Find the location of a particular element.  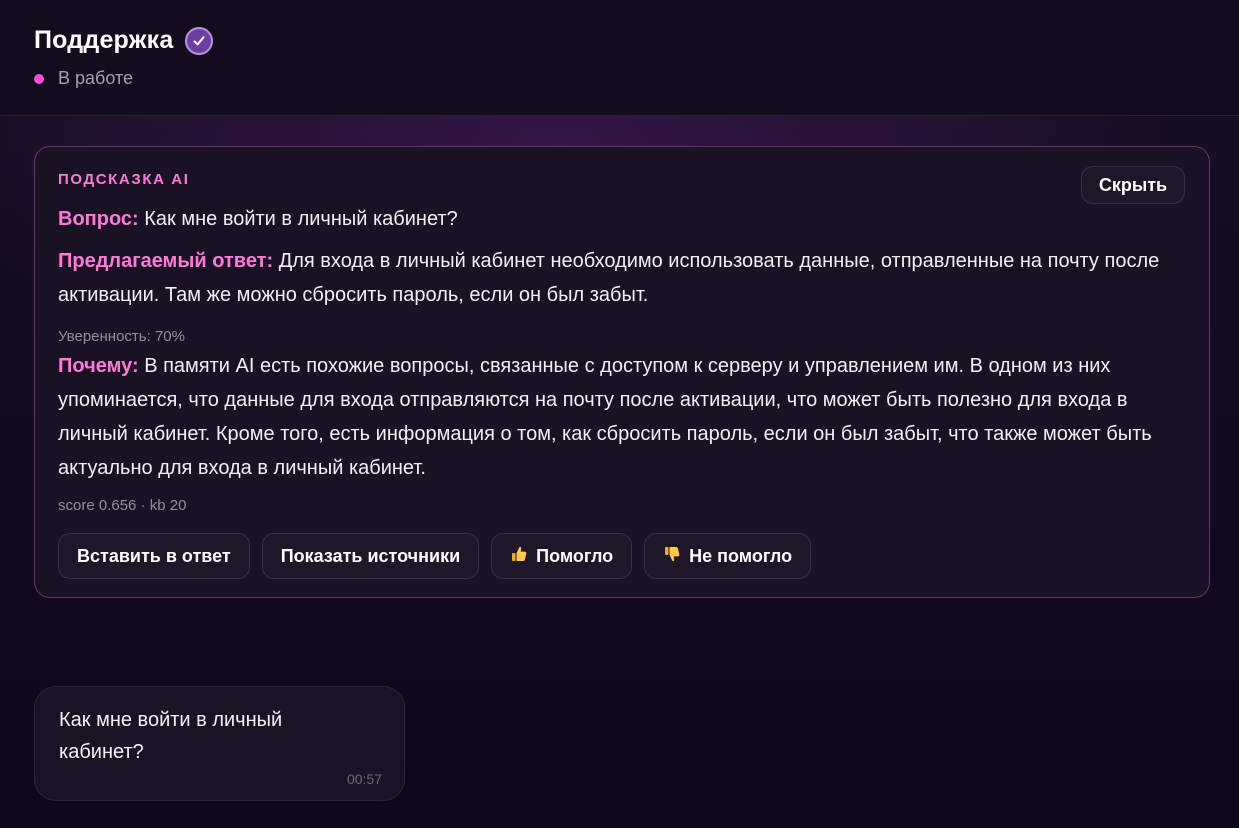

not-helped-label: Не помогло is located at coordinates (741, 555).